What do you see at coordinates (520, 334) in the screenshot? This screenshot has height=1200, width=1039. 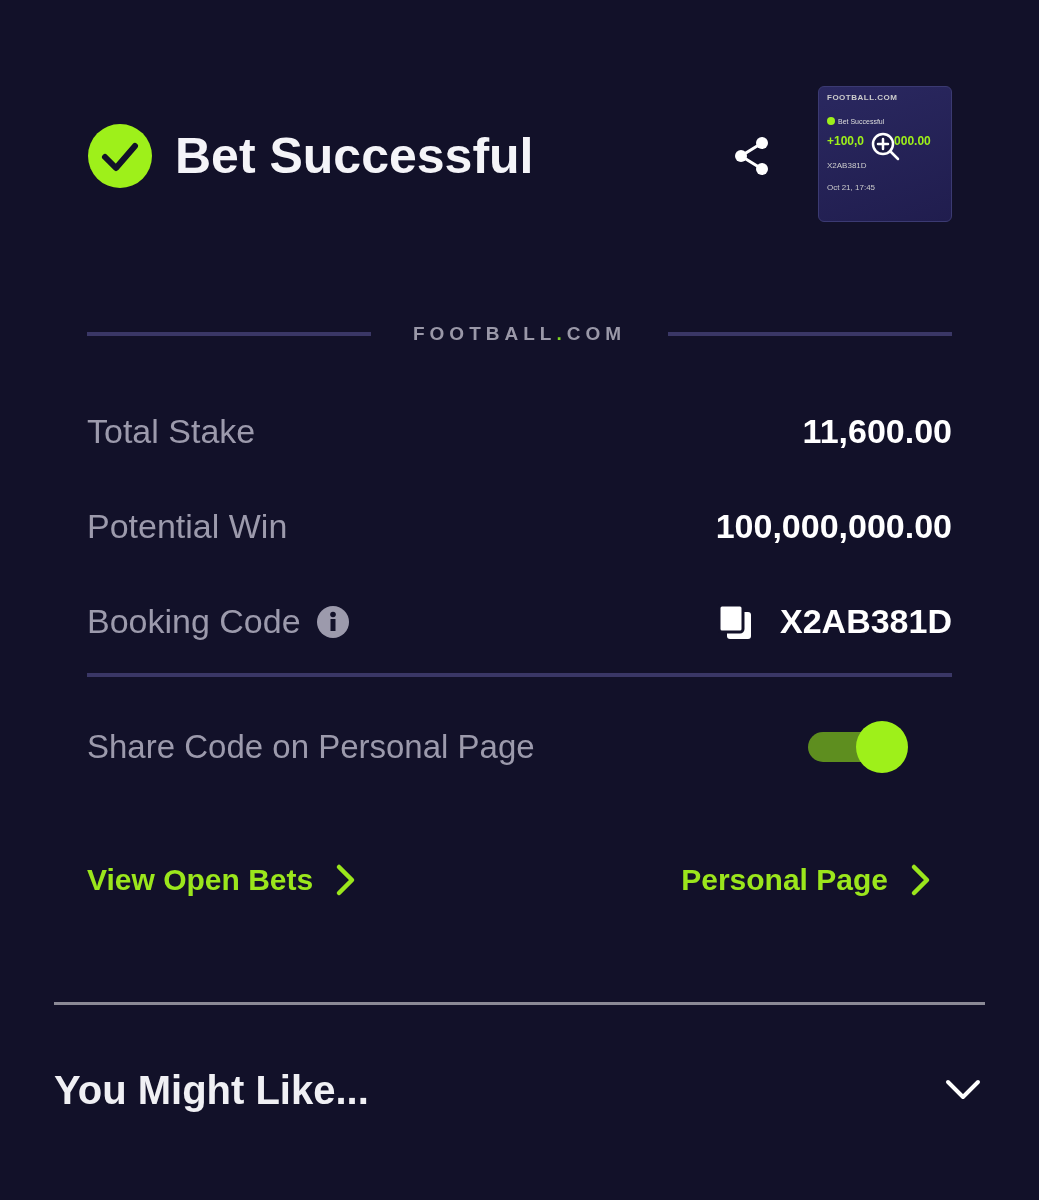 I see `brand-logo: FOOTBALL.COM` at bounding box center [520, 334].